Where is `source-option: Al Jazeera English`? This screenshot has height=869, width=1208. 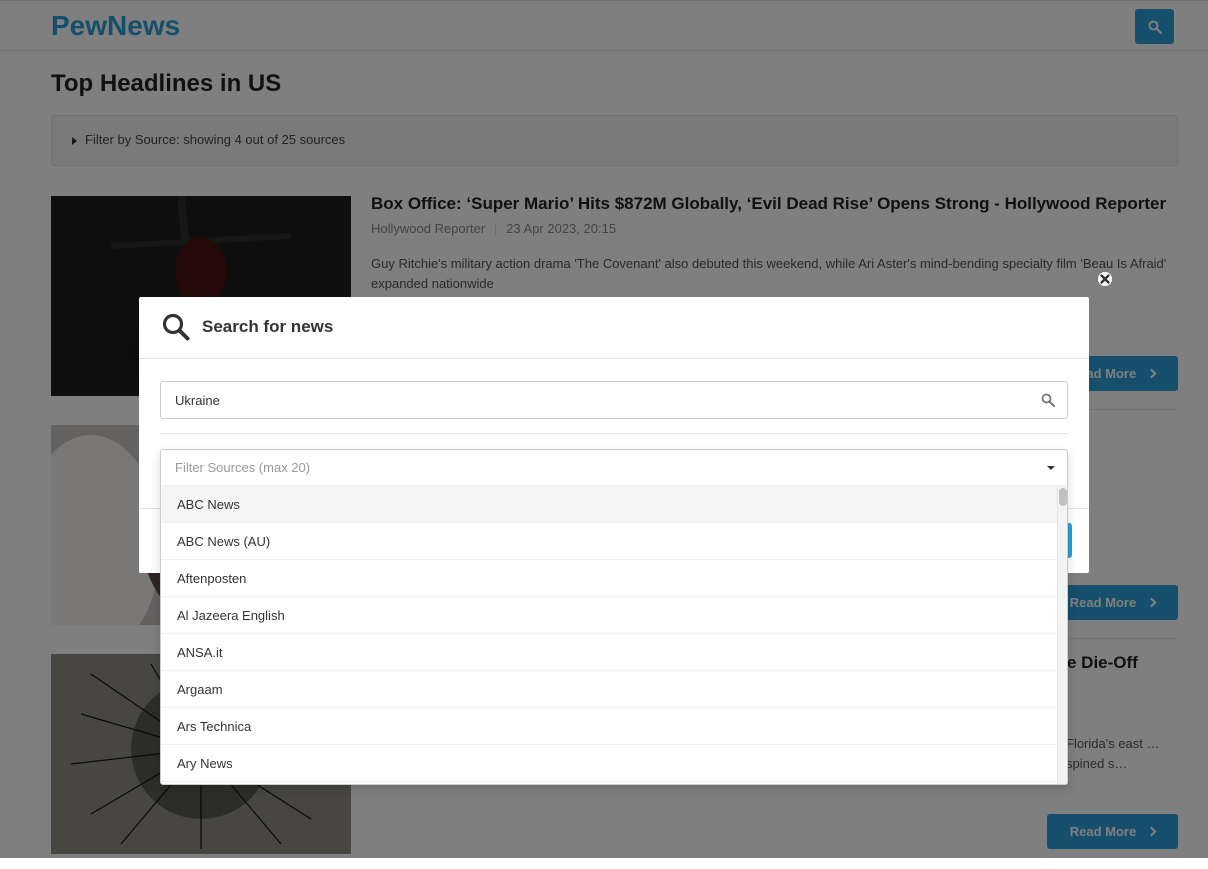 source-option: Al Jazeera English is located at coordinates (609, 615).